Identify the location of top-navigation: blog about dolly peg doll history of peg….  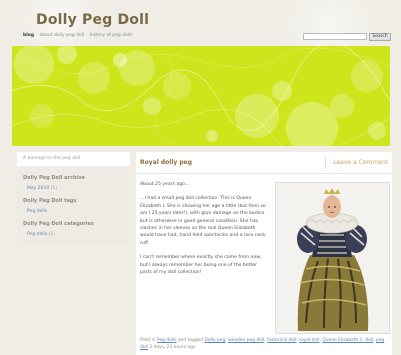
(80, 35).